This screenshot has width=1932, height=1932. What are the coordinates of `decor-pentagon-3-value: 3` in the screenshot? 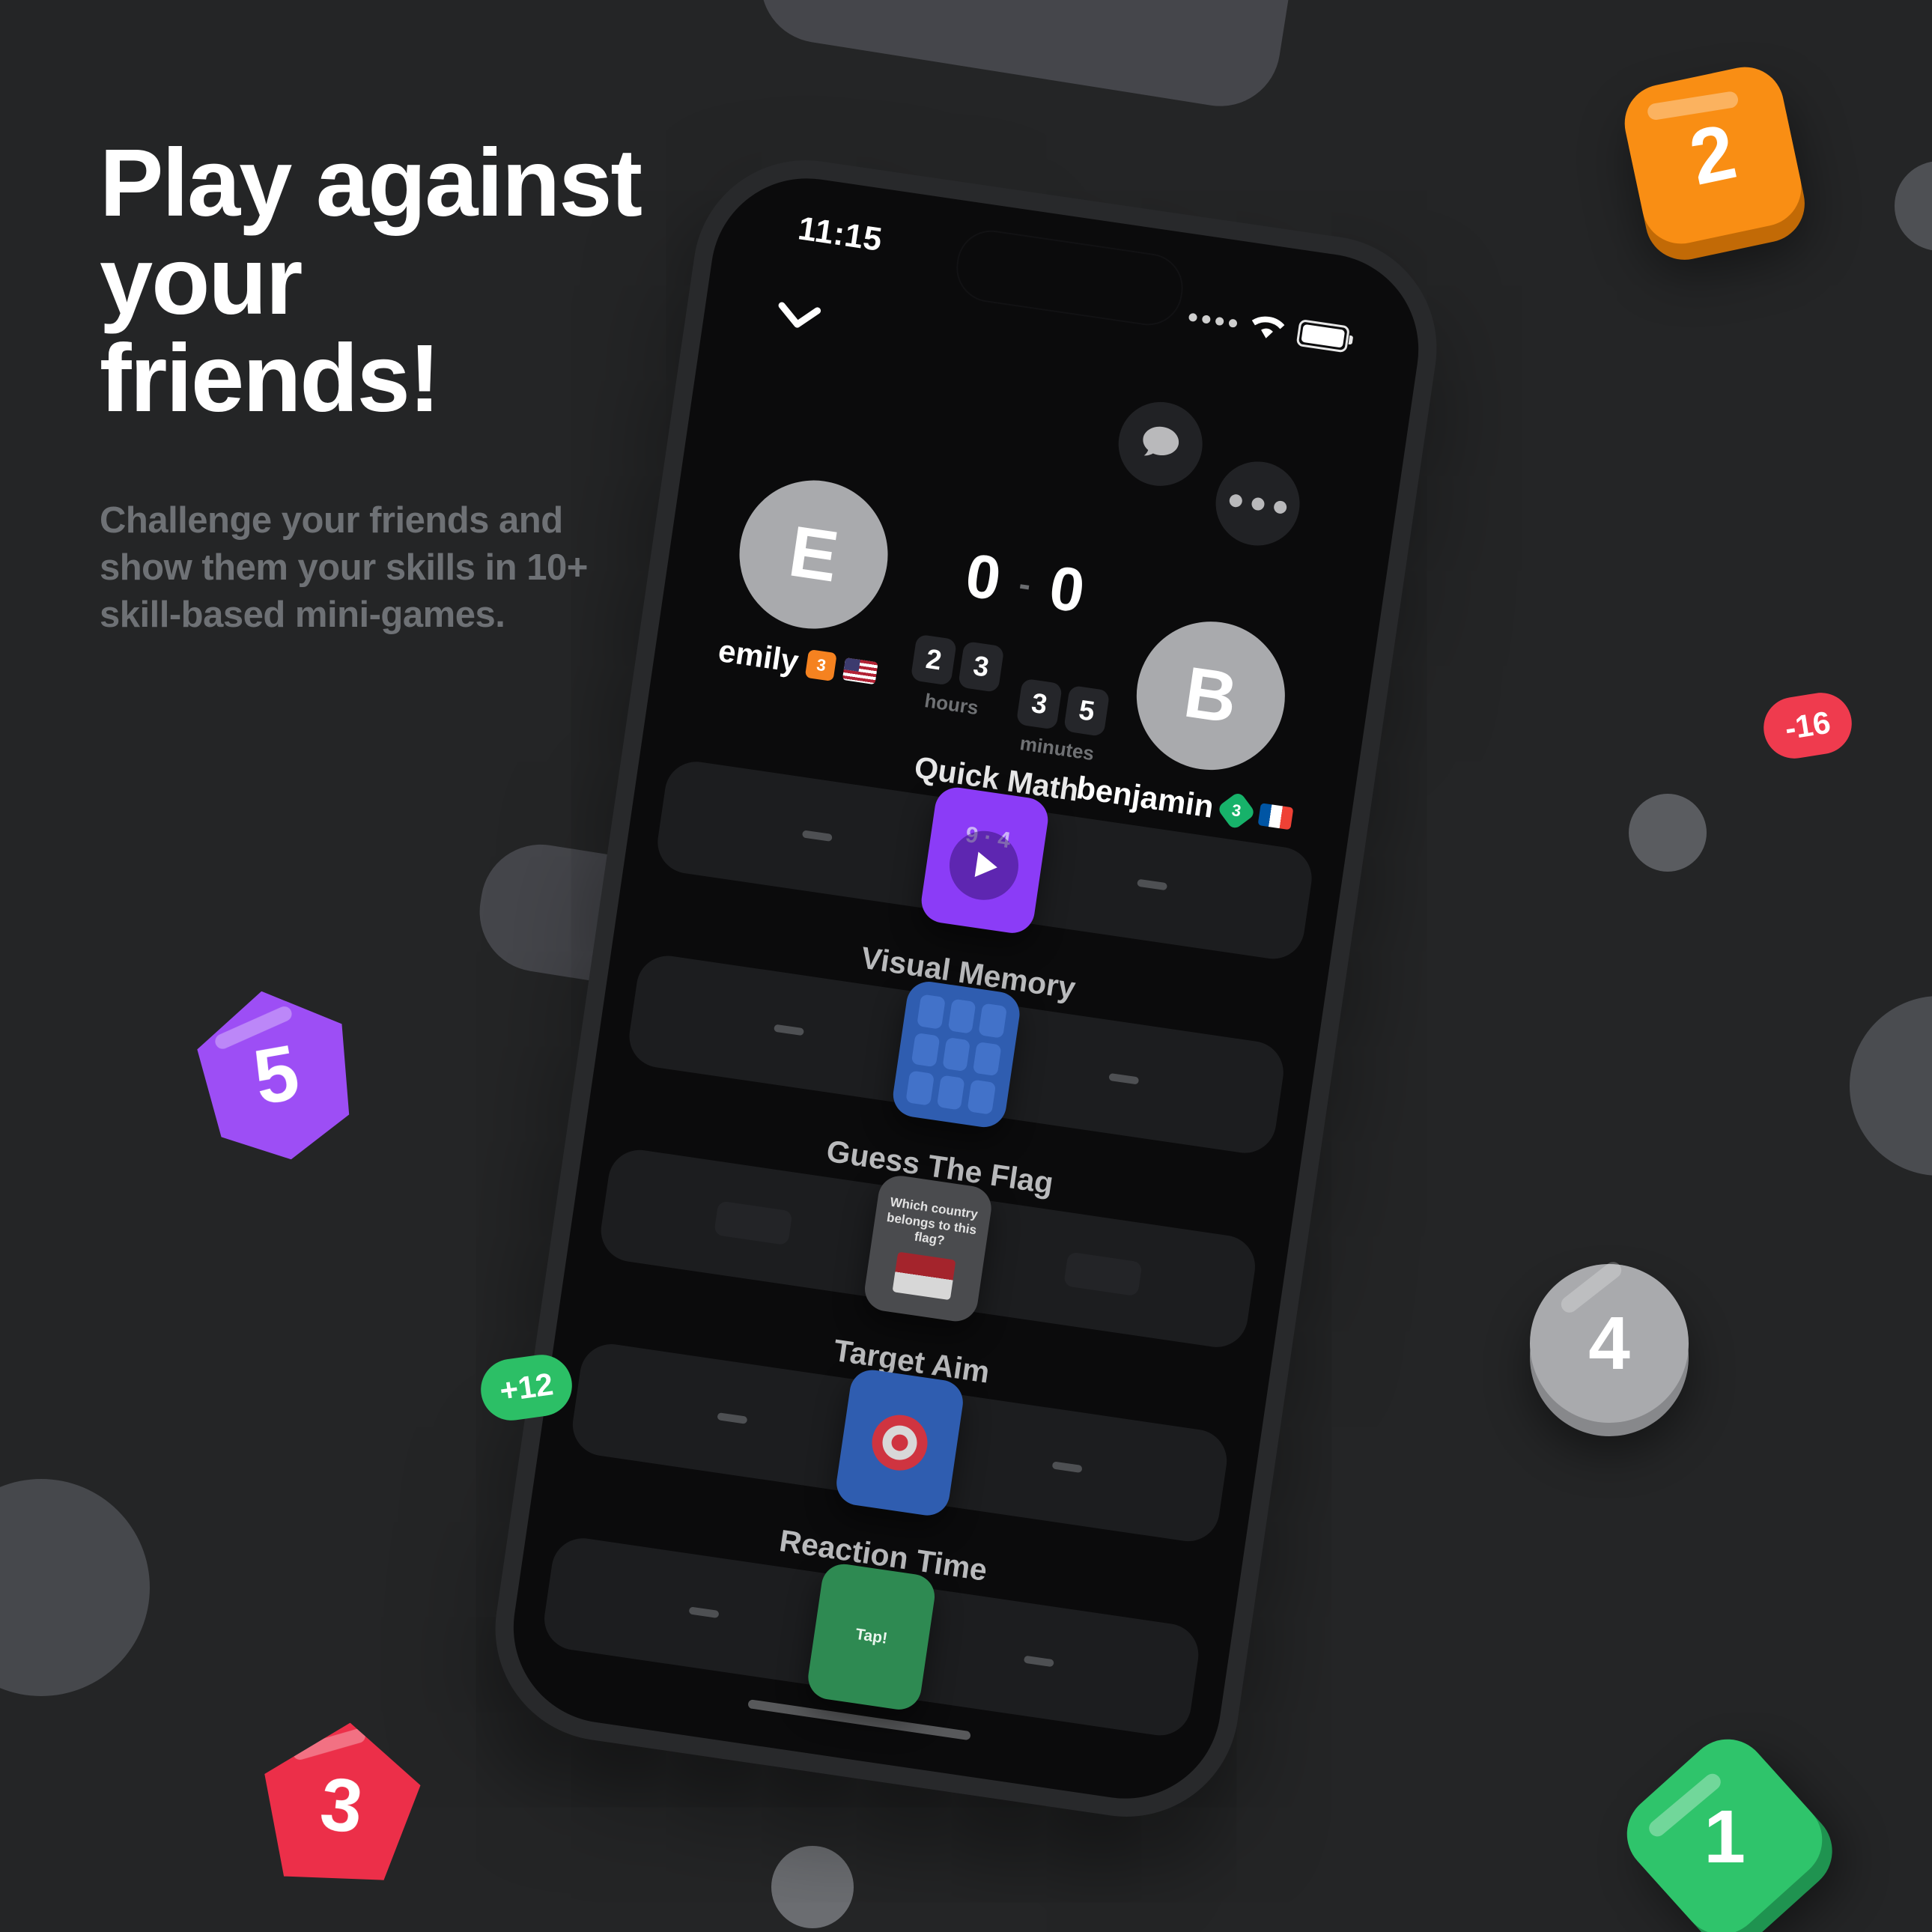 It's located at (341, 1805).